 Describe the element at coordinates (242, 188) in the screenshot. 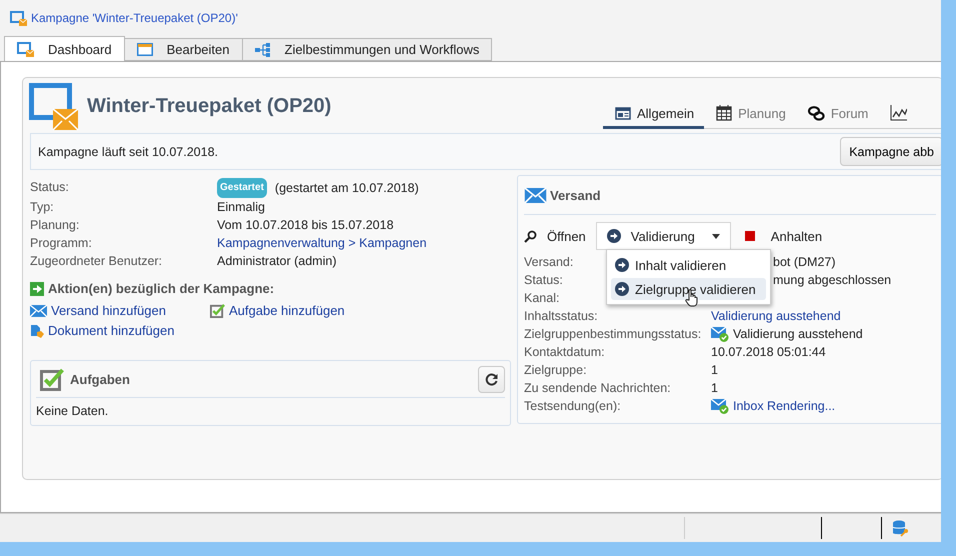

I see `status-badge: Gestartet` at that location.